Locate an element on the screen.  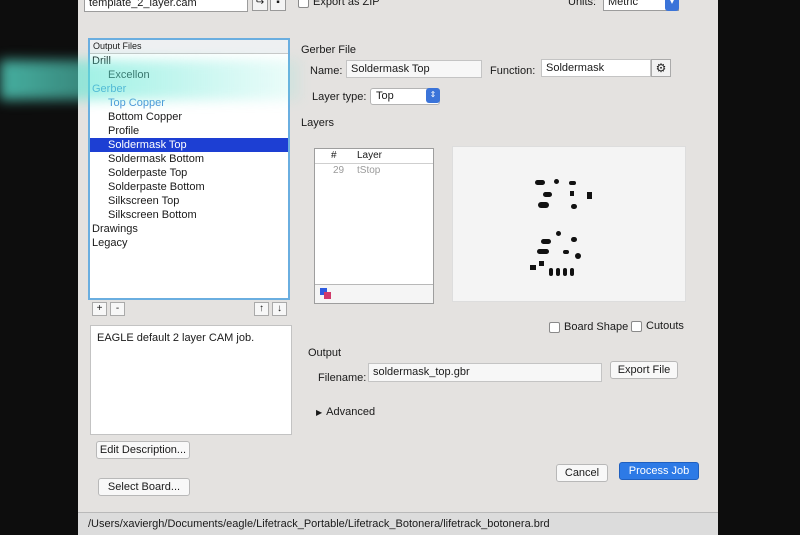
tree-item-profile: Profile is located at coordinates (189, 131).